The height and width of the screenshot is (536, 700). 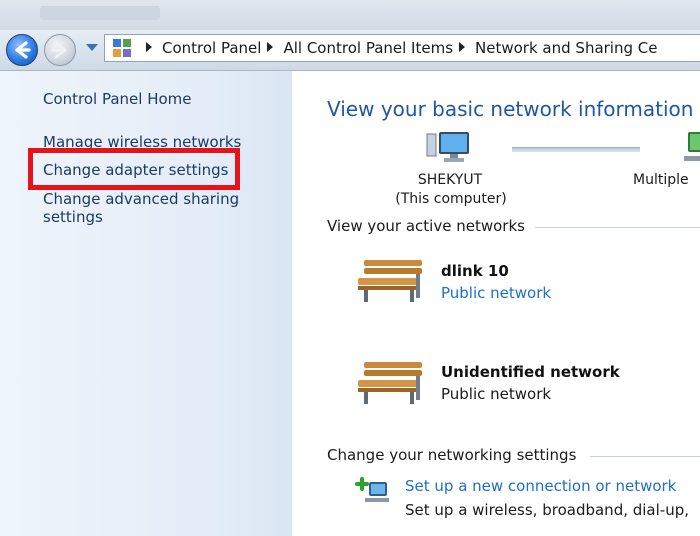 I want to click on network-name: Unidentified network, so click(x=530, y=372).